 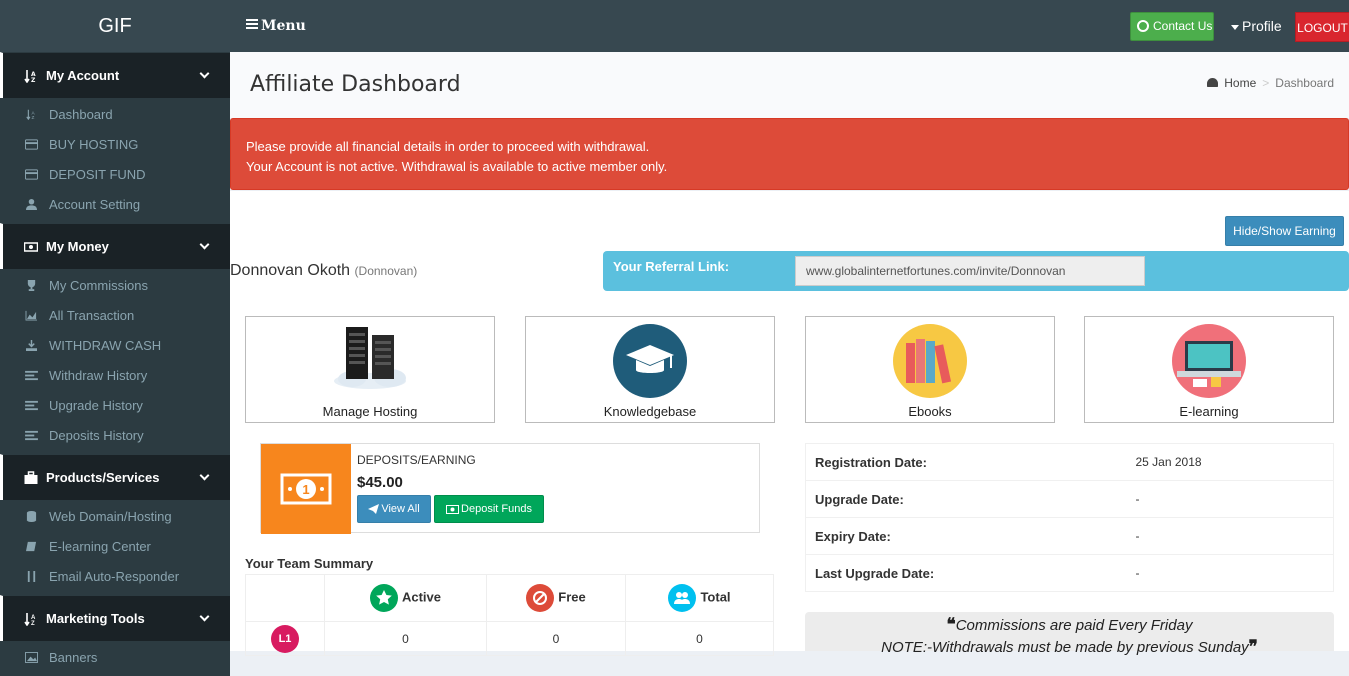 I want to click on tile-ebooks: Ebooks, so click(x=930, y=369).